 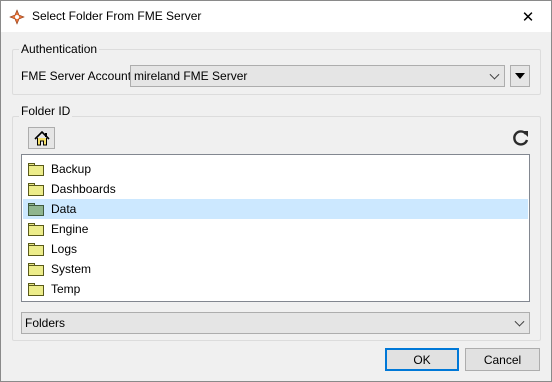 I want to click on list-item-label: Backup, so click(x=71, y=169).